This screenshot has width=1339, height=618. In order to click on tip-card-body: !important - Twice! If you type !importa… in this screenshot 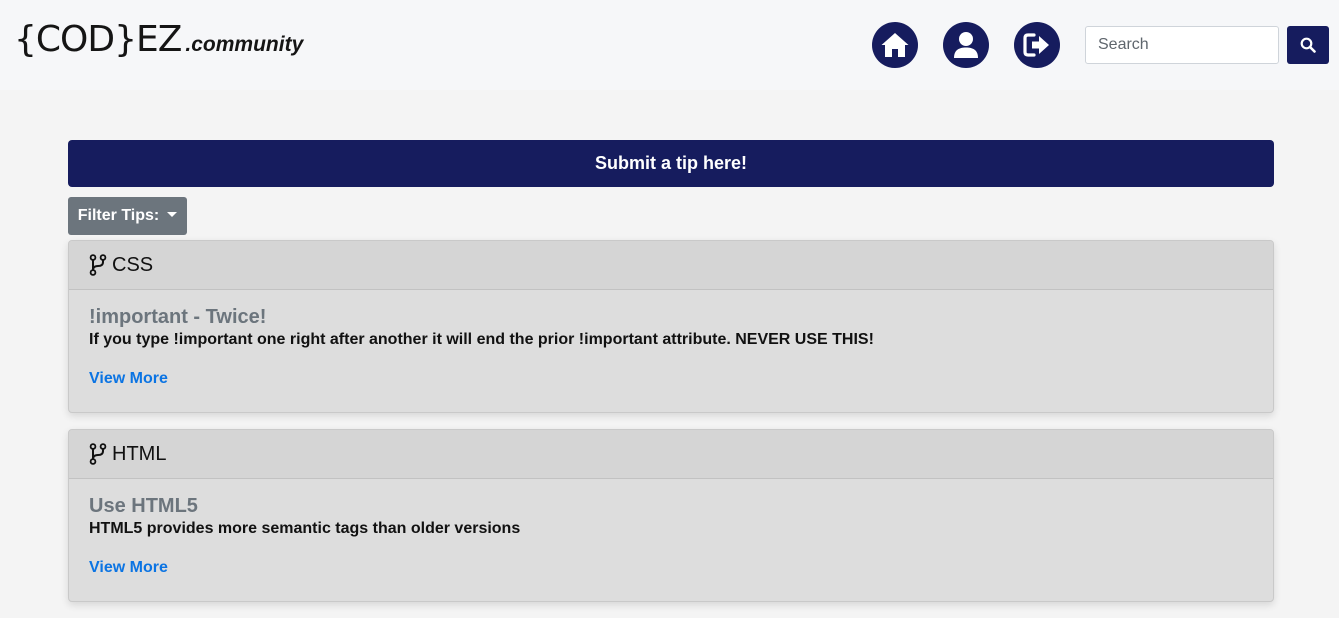, I will do `click(671, 347)`.